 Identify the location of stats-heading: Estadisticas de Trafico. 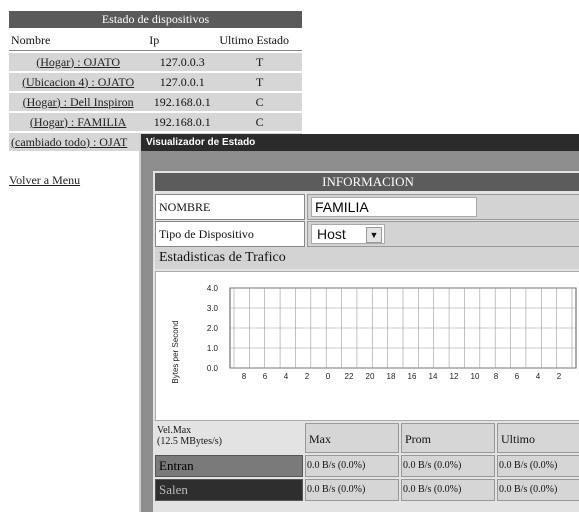
(367, 258).